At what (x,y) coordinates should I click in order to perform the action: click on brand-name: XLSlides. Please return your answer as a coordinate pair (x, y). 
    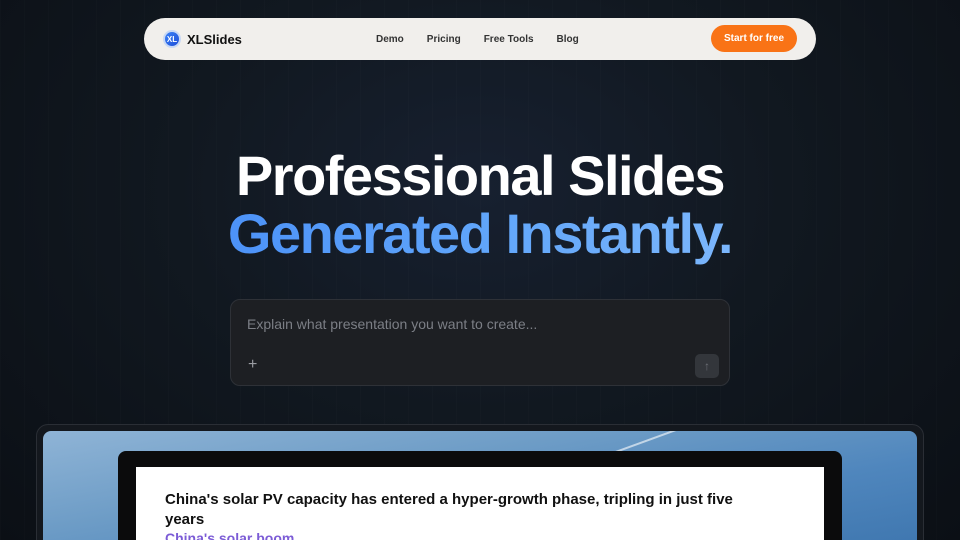
    Looking at the image, I should click on (214, 39).